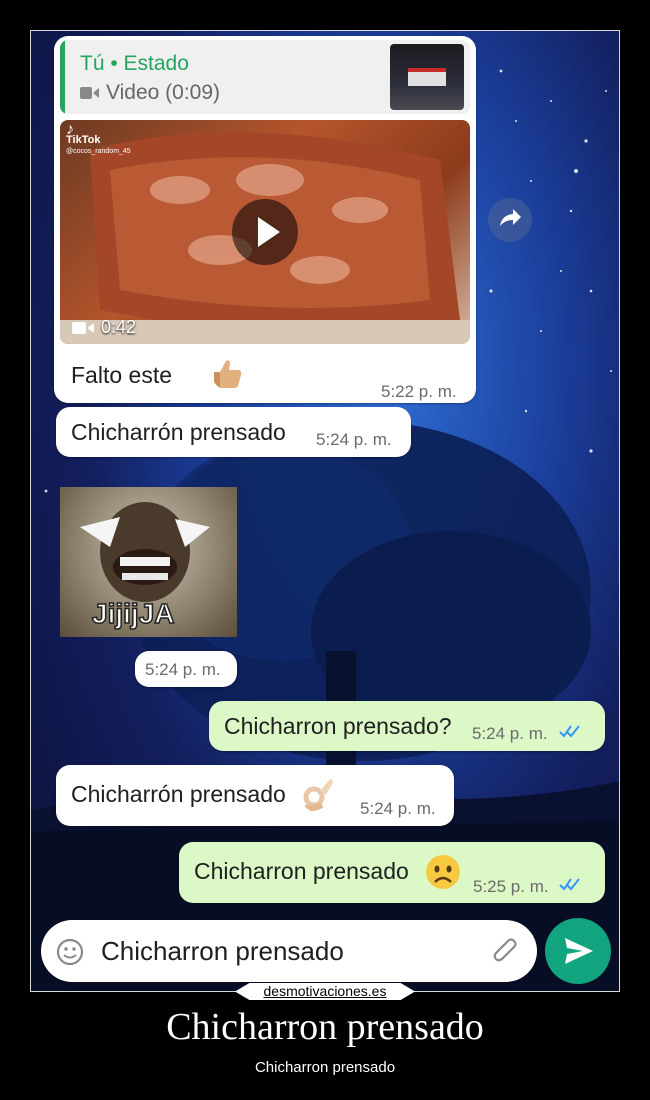 This screenshot has height=1100, width=650. I want to click on composer-input: Chicharron prensado, so click(222, 951).